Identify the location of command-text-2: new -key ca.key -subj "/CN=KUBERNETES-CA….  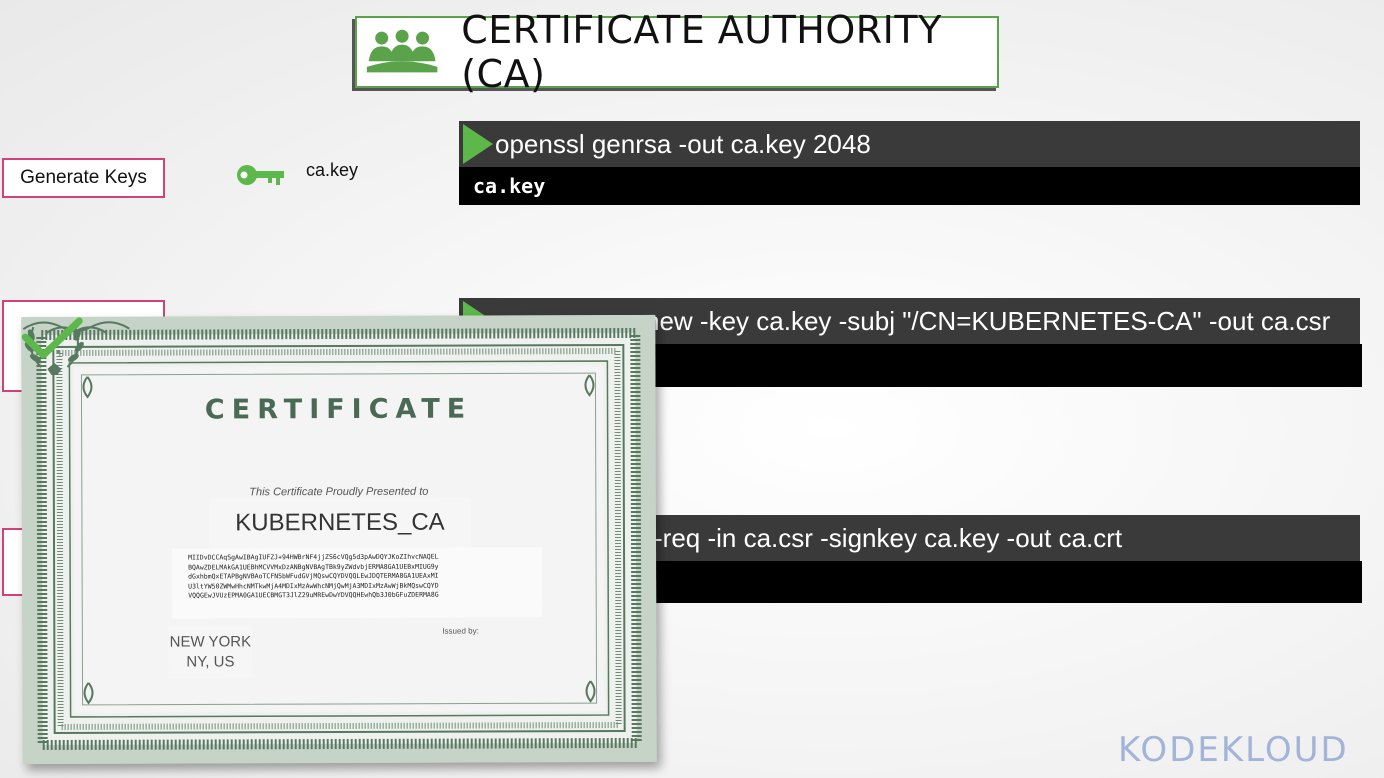
(988, 320).